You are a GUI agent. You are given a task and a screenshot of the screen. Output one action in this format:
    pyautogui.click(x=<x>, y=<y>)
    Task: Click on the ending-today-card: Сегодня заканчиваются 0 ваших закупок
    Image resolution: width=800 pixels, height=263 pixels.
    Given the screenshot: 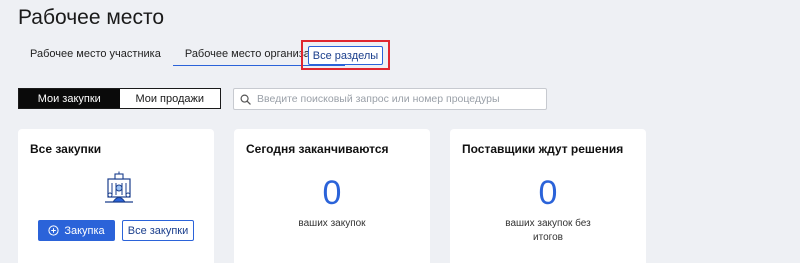 What is the action you would take?
    pyautogui.click(x=332, y=196)
    